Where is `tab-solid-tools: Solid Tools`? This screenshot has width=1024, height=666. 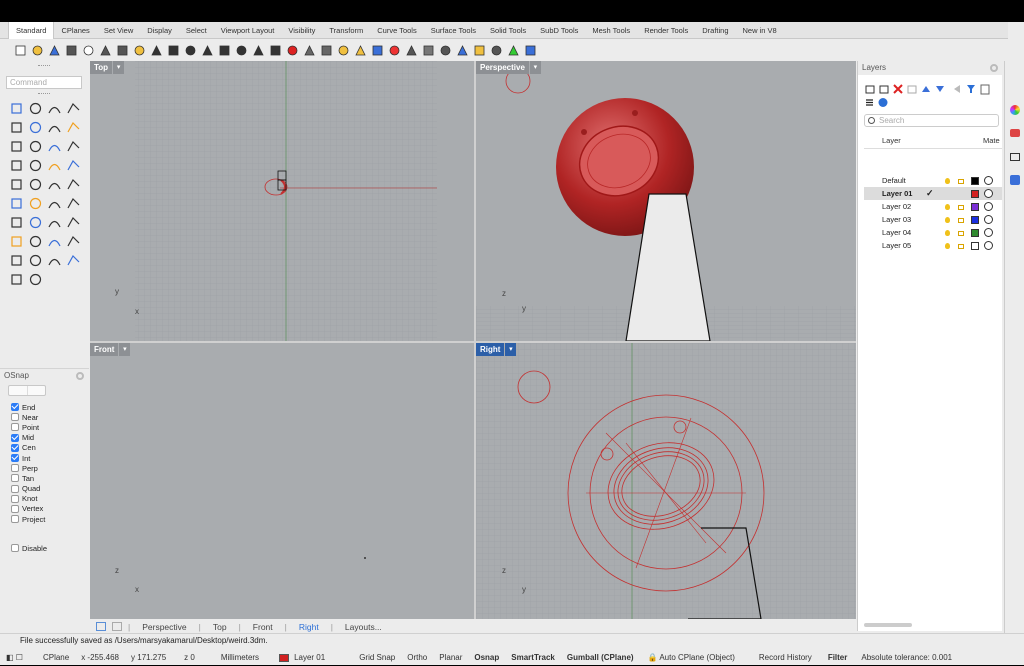
tab-solid-tools: Solid Tools is located at coordinates (508, 30).